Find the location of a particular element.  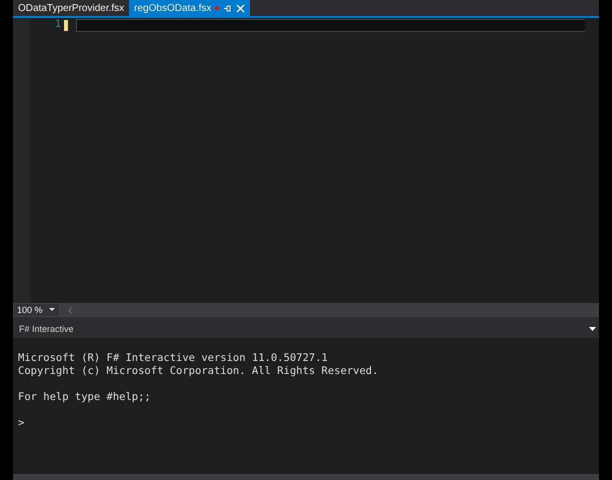

panel-title: F# Interactive is located at coordinates (46, 329).